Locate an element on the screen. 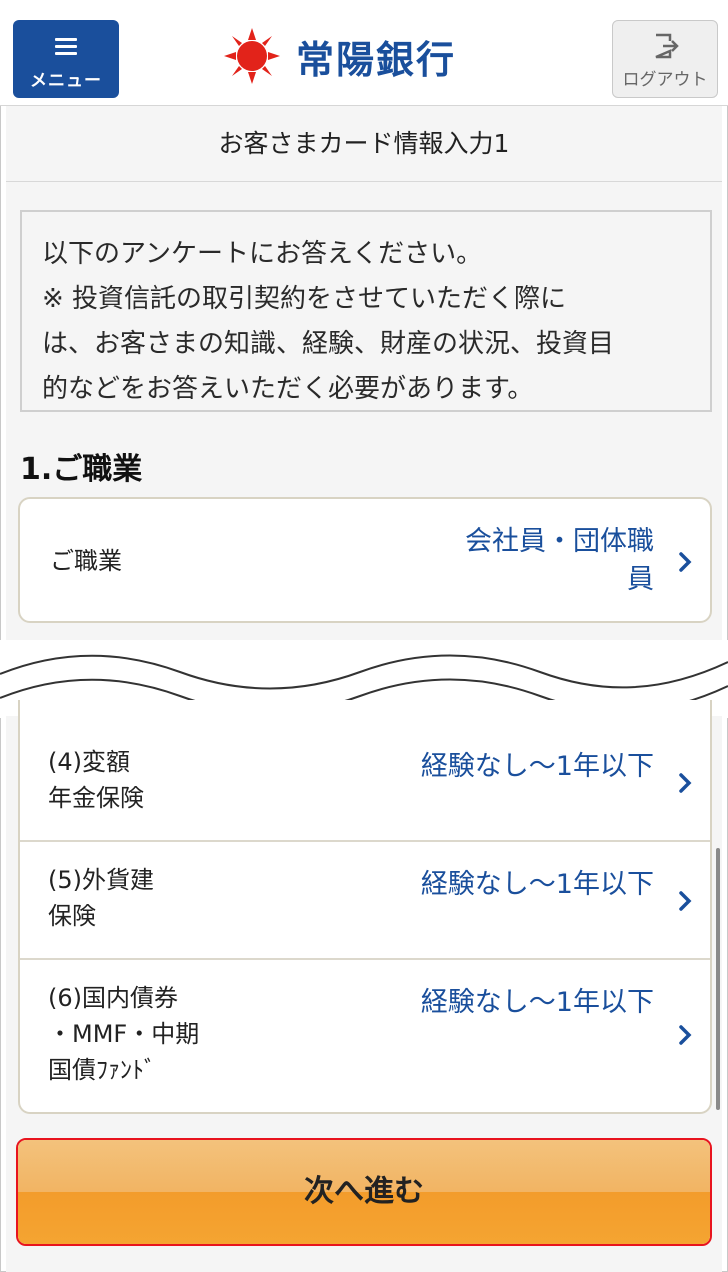  list-item: (6)国内債券 ・MMF・中期 国債ﾌｧﾝﾄﾞ 経験なし～1年以下 is located at coordinates (365, 1036).